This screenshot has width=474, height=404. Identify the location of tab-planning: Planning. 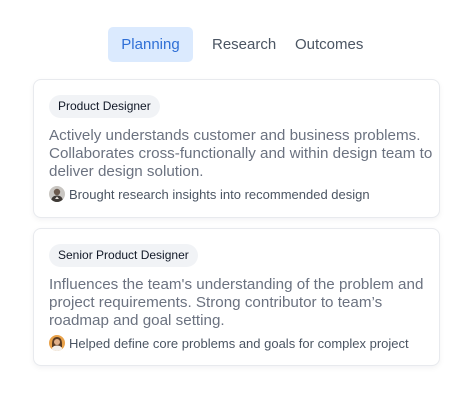
(150, 44).